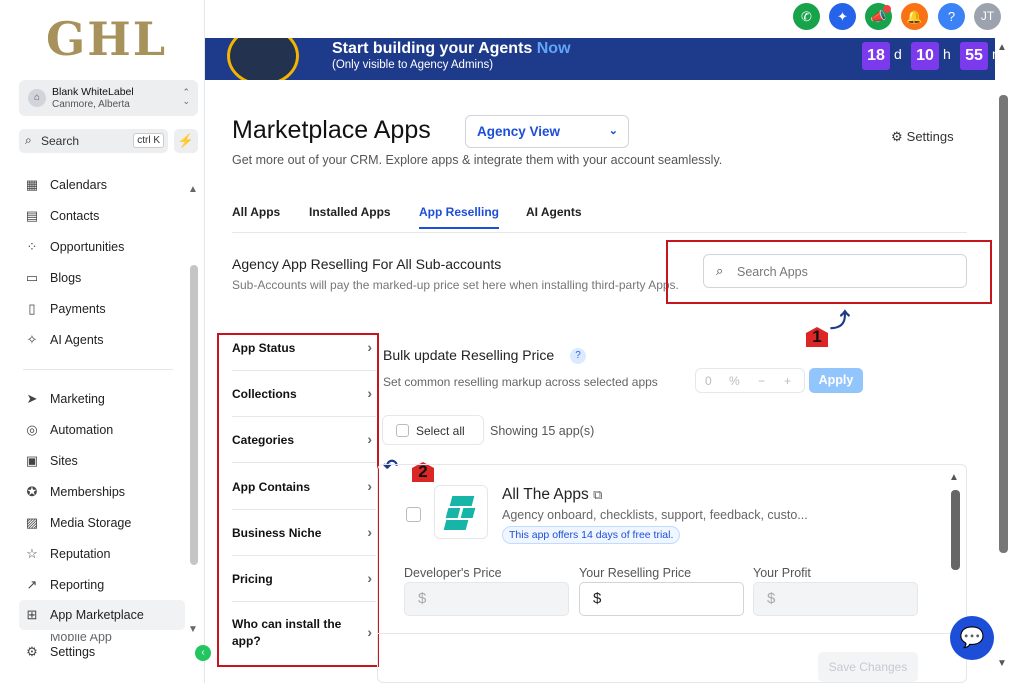 The image size is (1024, 683). What do you see at coordinates (955, 530) in the screenshot?
I see `list-scrollbar` at bounding box center [955, 530].